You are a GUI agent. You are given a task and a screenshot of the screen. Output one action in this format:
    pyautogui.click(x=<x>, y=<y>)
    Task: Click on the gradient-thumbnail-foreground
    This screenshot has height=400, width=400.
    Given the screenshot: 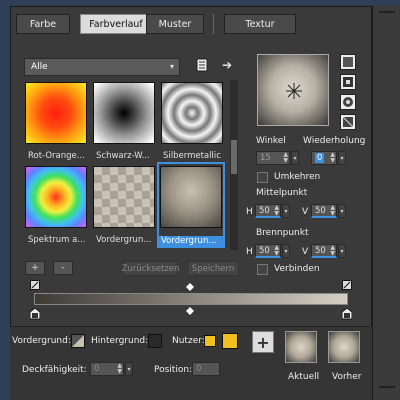 What is the action you would take?
    pyautogui.click(x=191, y=197)
    